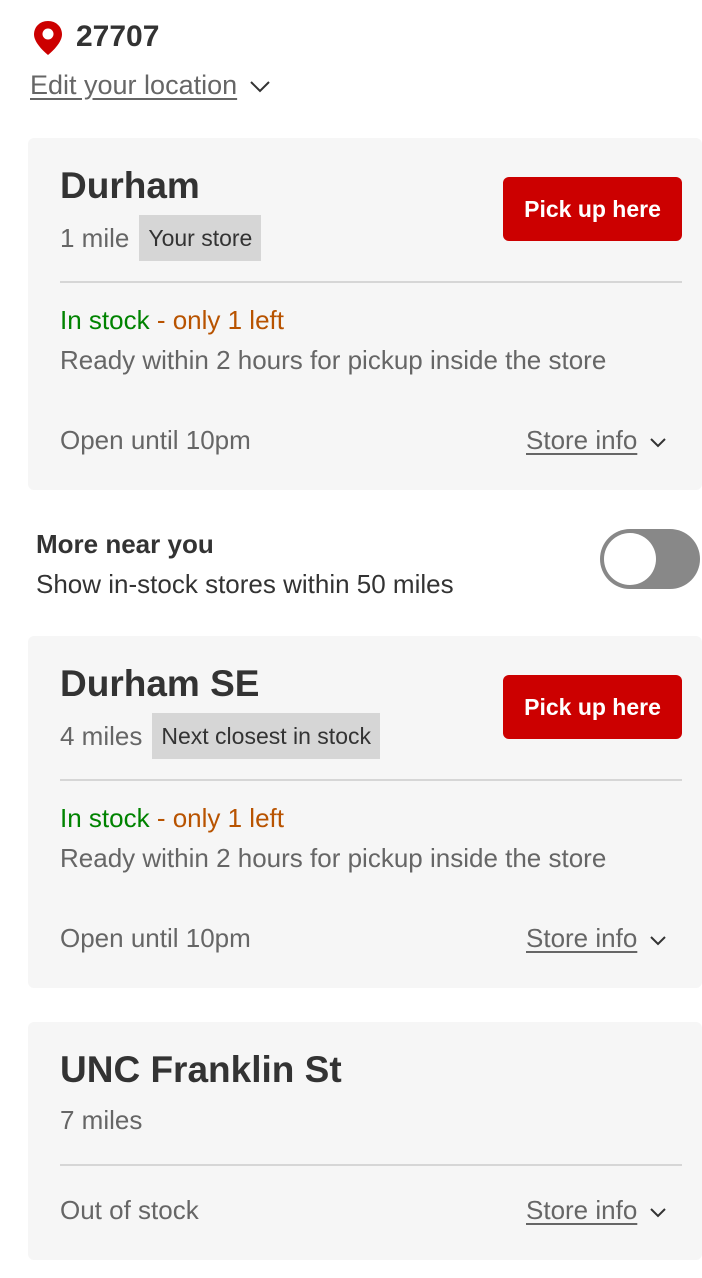 Image resolution: width=702 pixels, height=1278 pixels. I want to click on more-near-you-toggle, so click(650, 559).